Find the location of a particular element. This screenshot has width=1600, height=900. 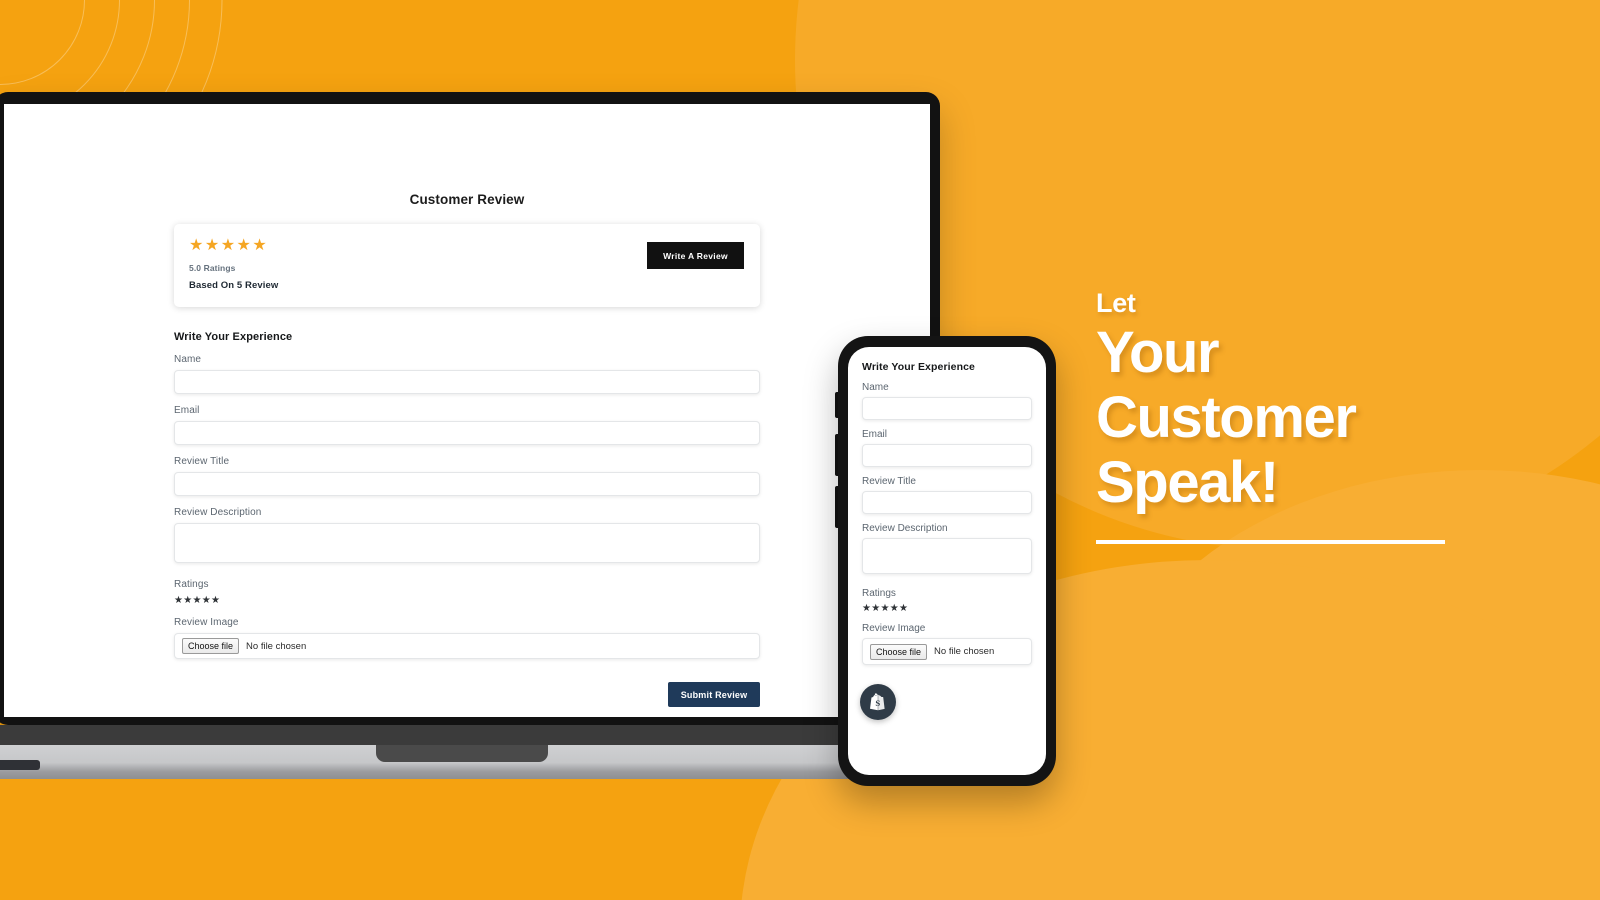

field-label-ratings: Ratings is located at coordinates (191, 584).